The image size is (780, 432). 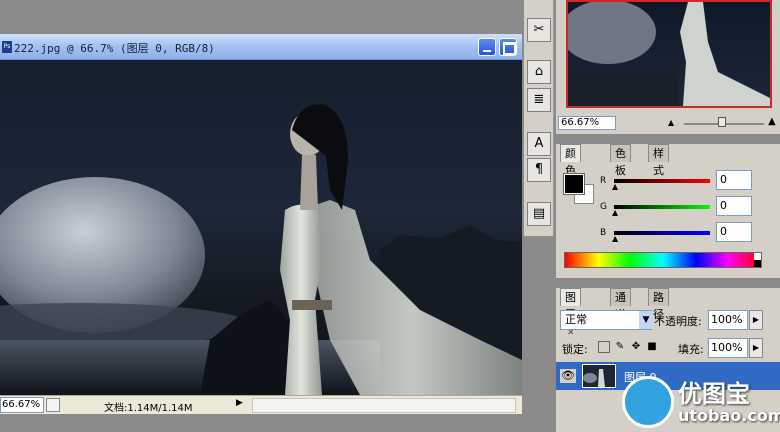 What do you see at coordinates (734, 180) in the screenshot?
I see `red-value-input: 0` at bounding box center [734, 180].